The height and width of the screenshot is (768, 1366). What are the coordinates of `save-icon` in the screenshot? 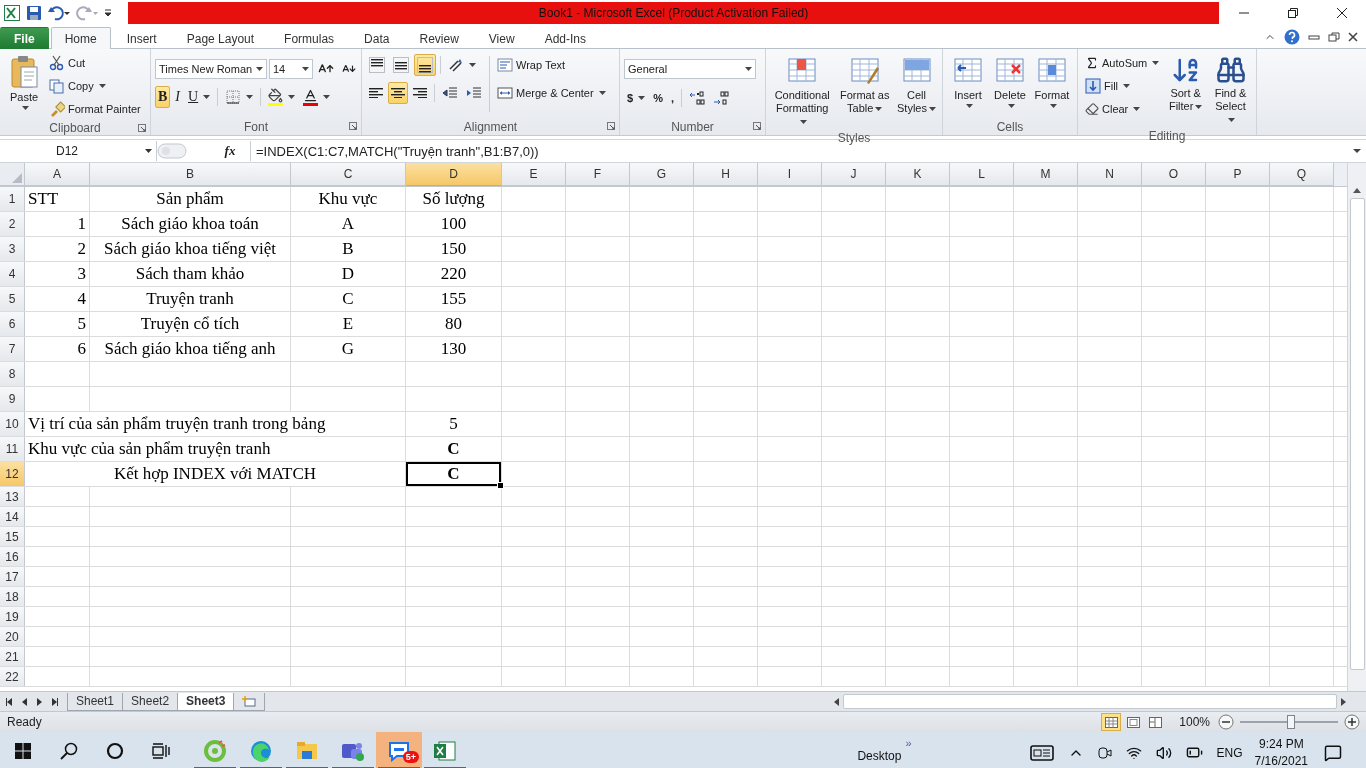 It's located at (34, 12).